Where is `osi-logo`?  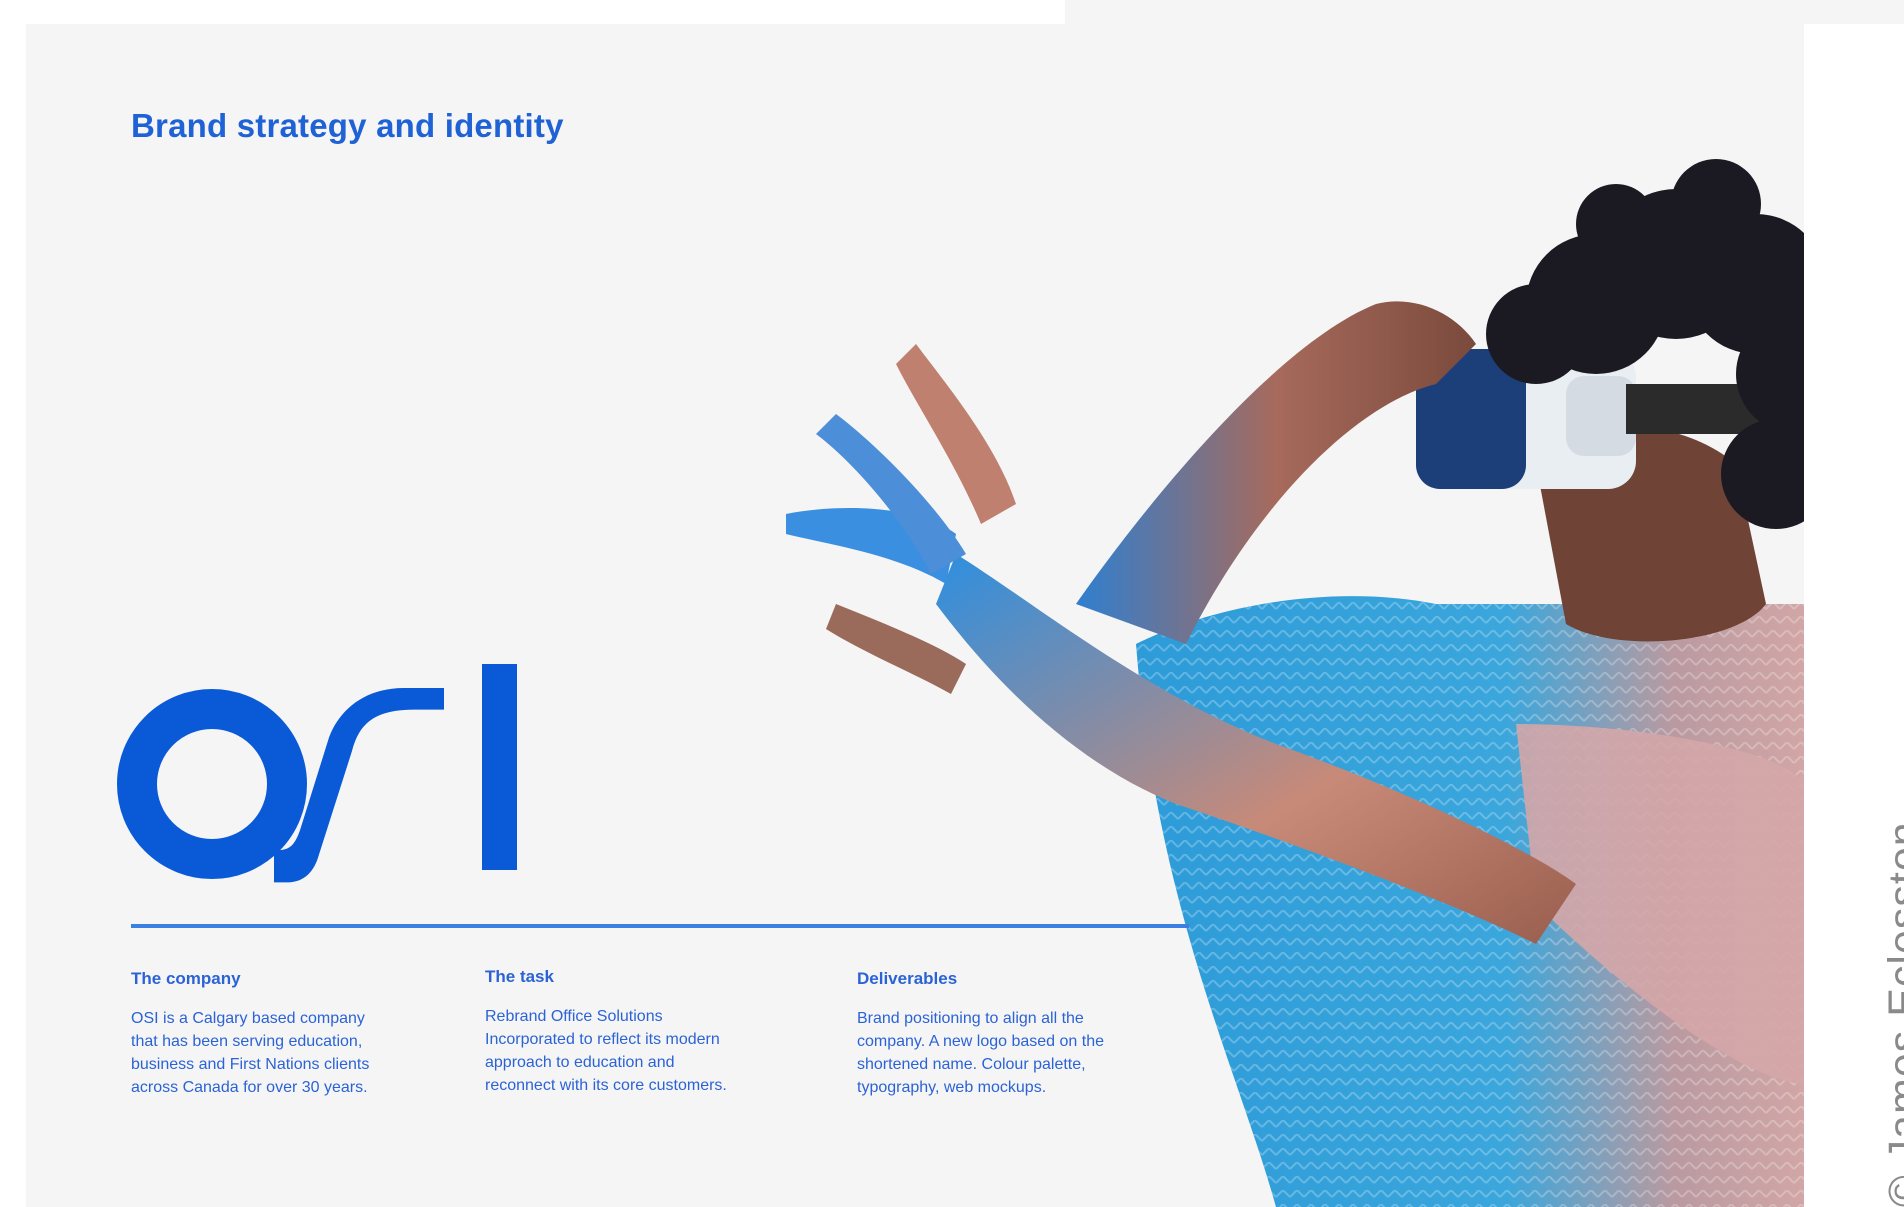 osi-logo is located at coordinates (317, 773).